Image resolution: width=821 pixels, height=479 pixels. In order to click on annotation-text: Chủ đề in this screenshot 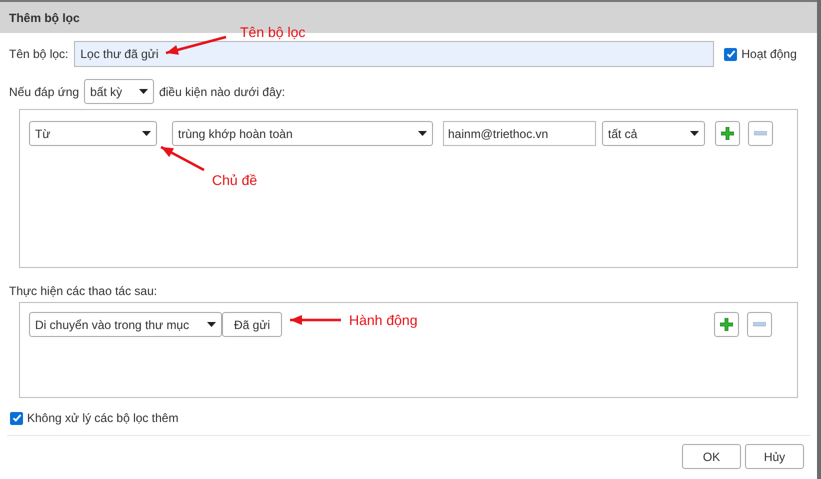, I will do `click(235, 180)`.